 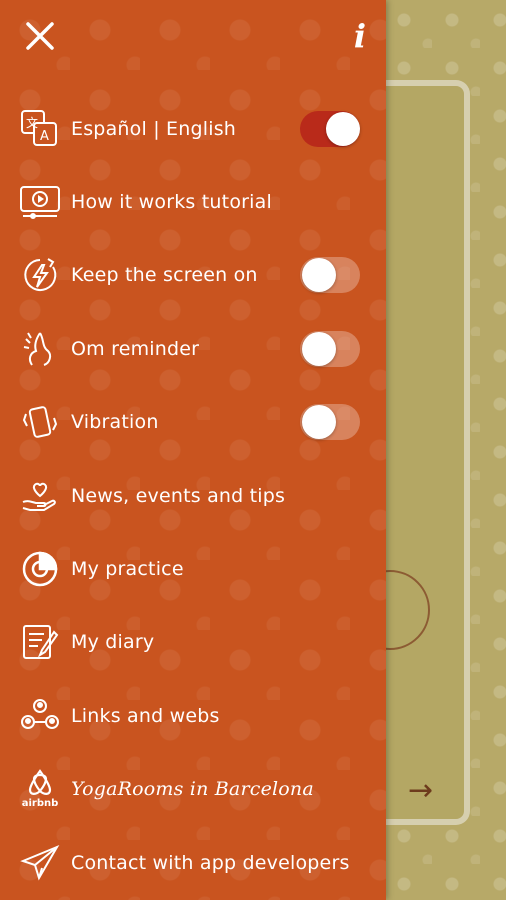 What do you see at coordinates (154, 128) in the screenshot?
I see `menu-item-label: Español | English` at bounding box center [154, 128].